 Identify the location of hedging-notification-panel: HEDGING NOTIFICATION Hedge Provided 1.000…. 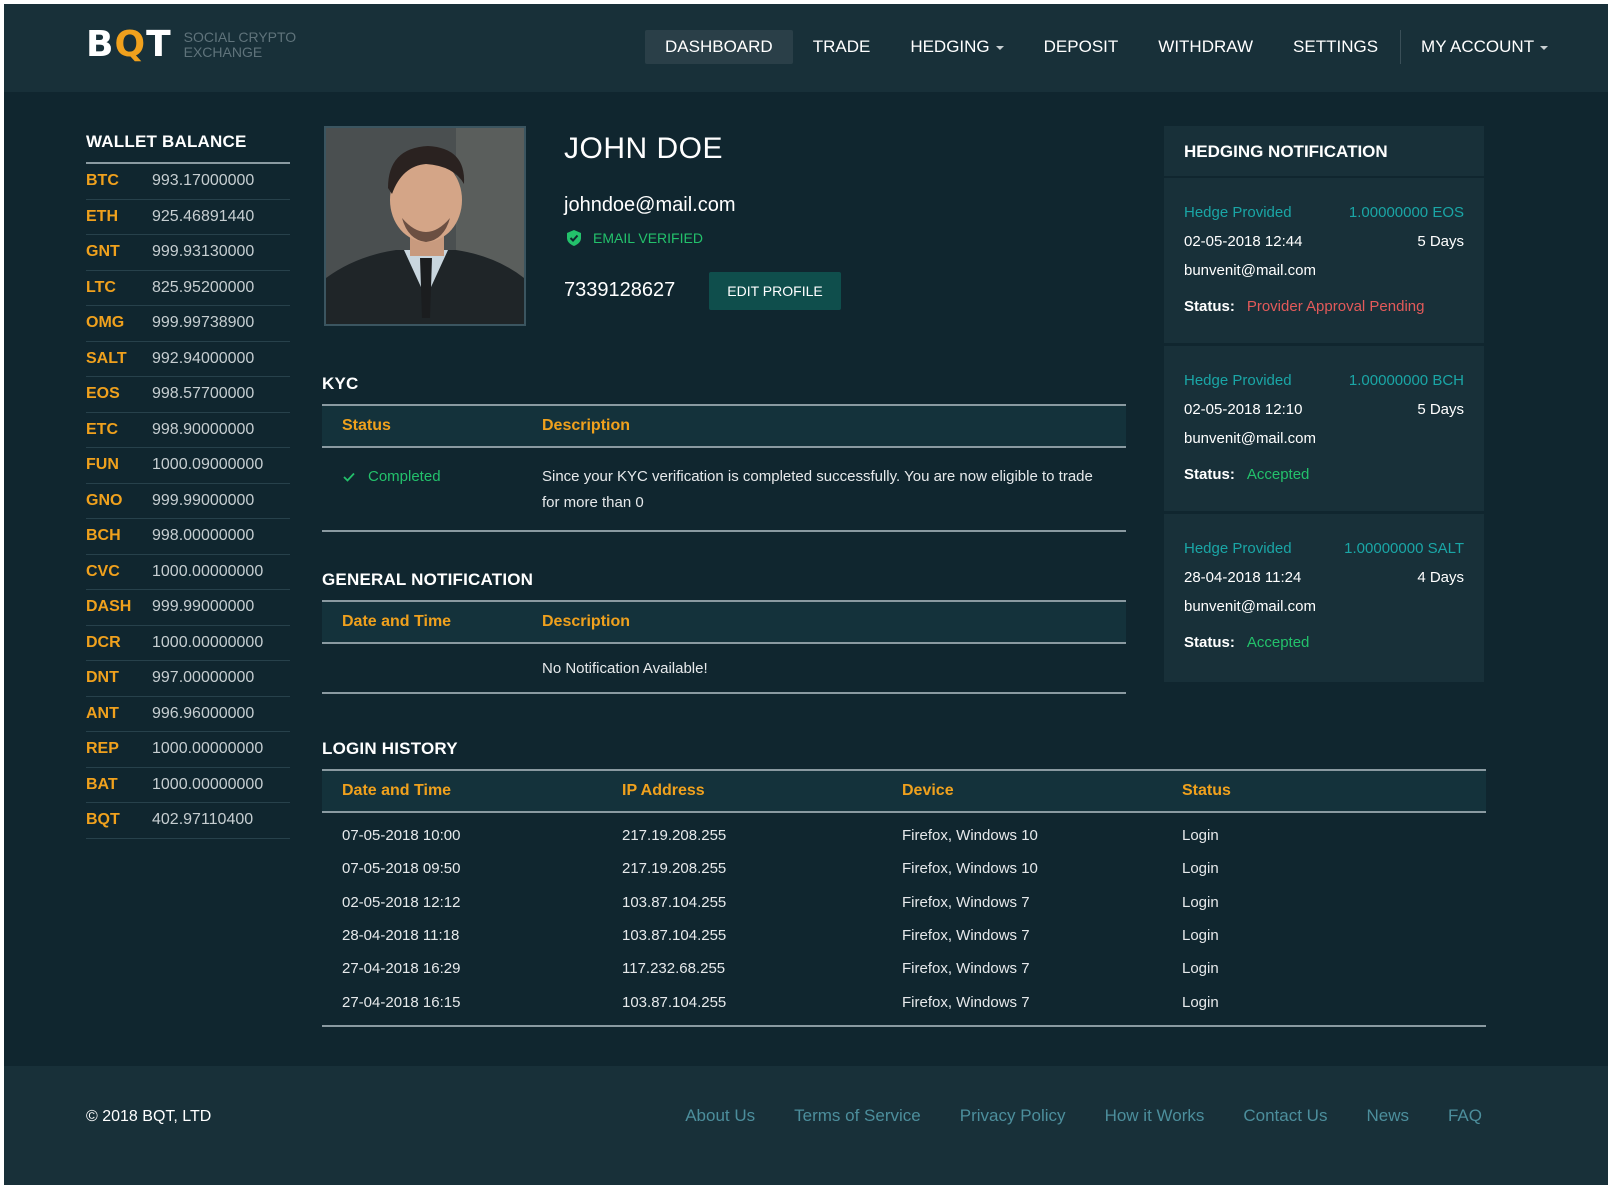
(1324, 404).